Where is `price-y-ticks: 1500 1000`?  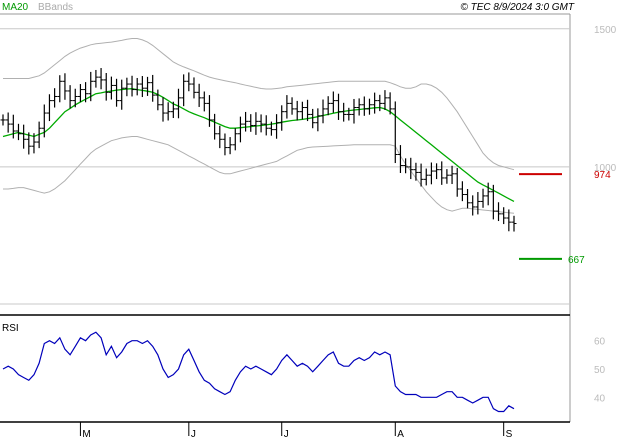 price-y-ticks: 1500 1000 is located at coordinates (605, 99).